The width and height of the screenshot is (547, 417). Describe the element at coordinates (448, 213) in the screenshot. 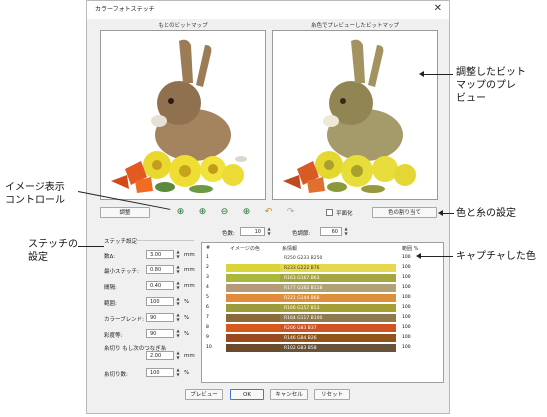

I see `callout-color-settings-arrow` at that location.